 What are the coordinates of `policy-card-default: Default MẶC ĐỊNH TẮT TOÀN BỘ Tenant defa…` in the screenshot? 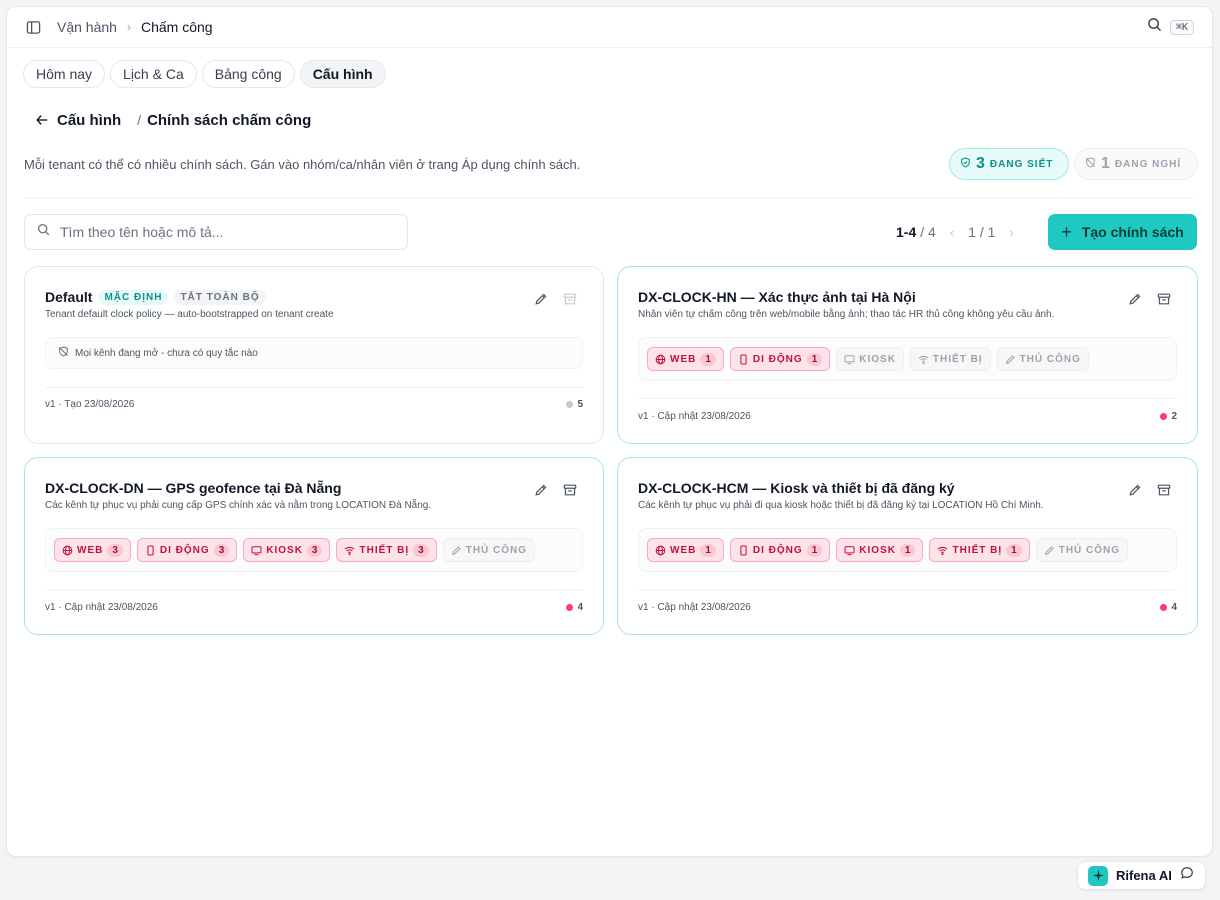 It's located at (314, 355).